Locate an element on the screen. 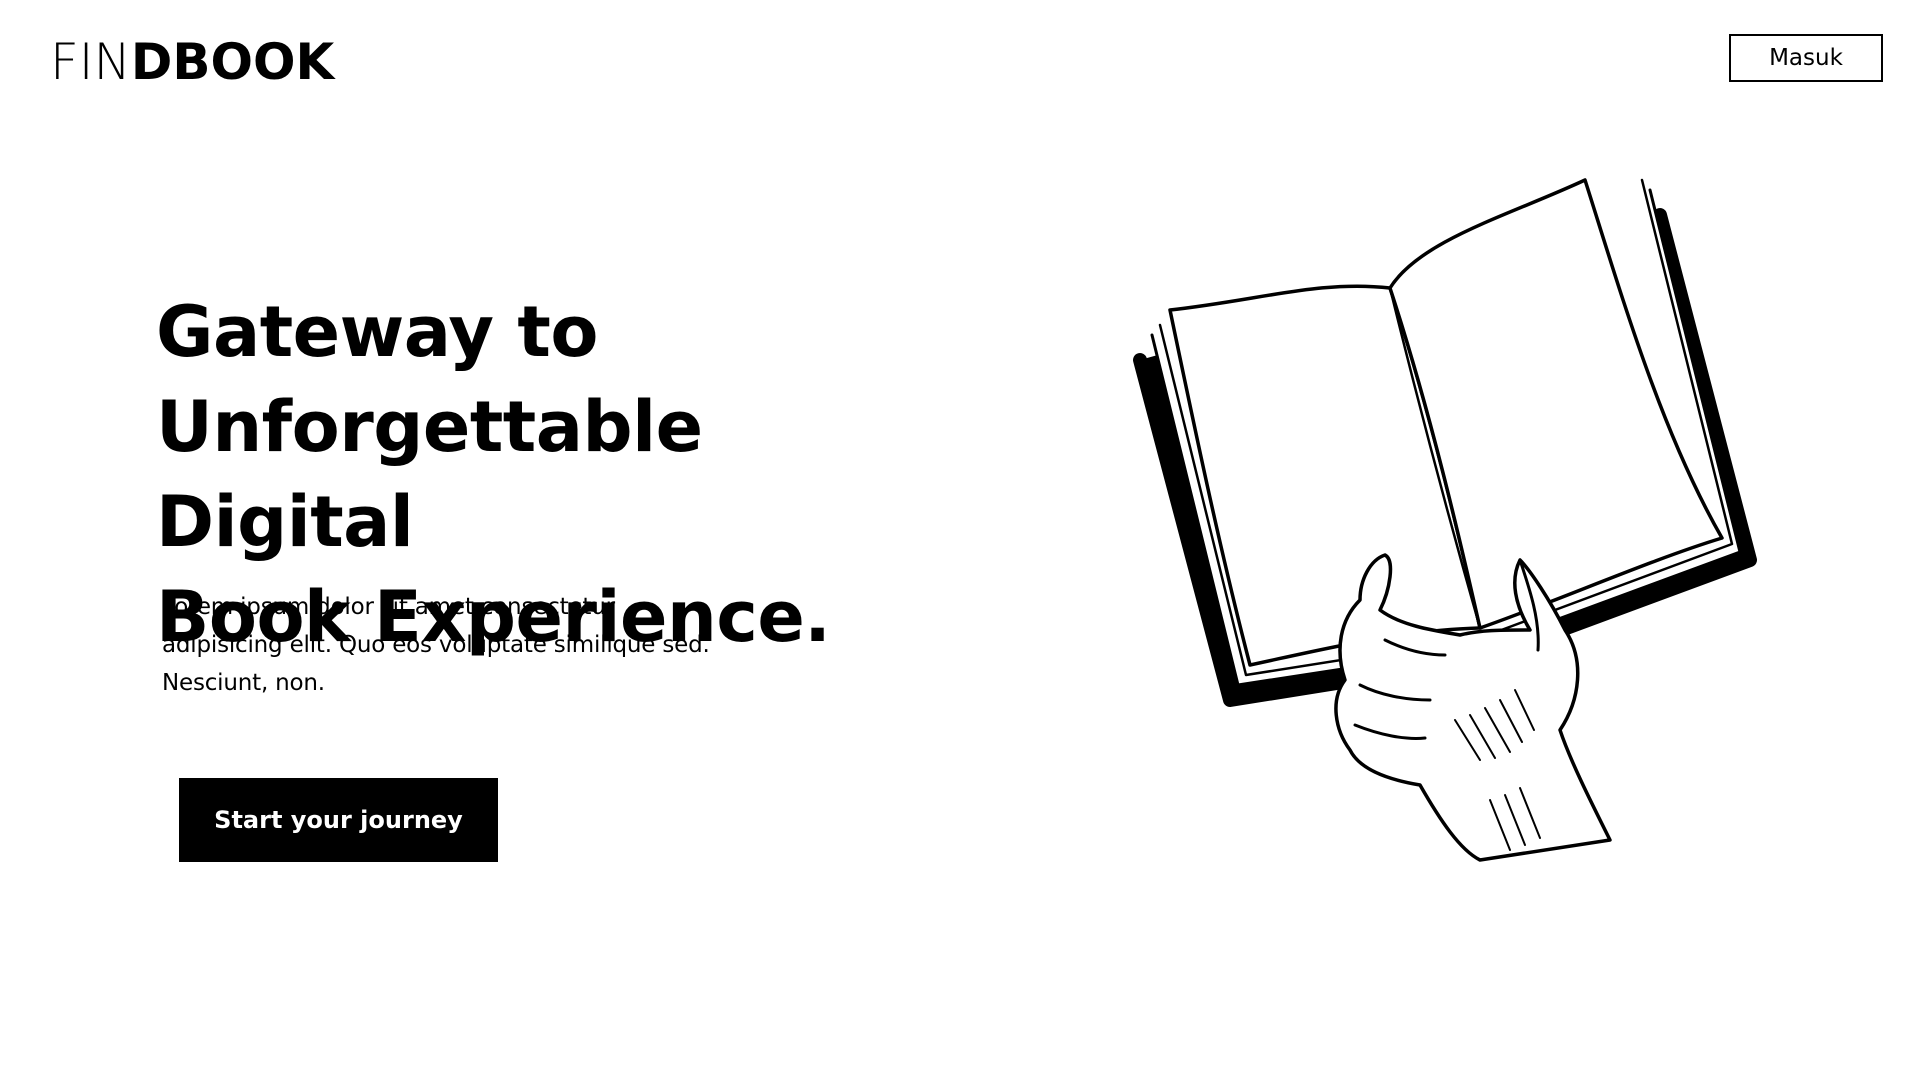  login-button: Masuk is located at coordinates (1806, 58).